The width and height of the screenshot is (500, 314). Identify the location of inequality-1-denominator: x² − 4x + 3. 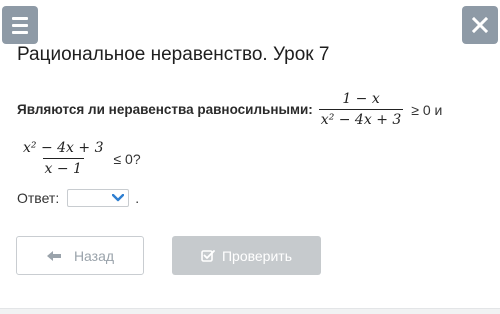
(361, 118).